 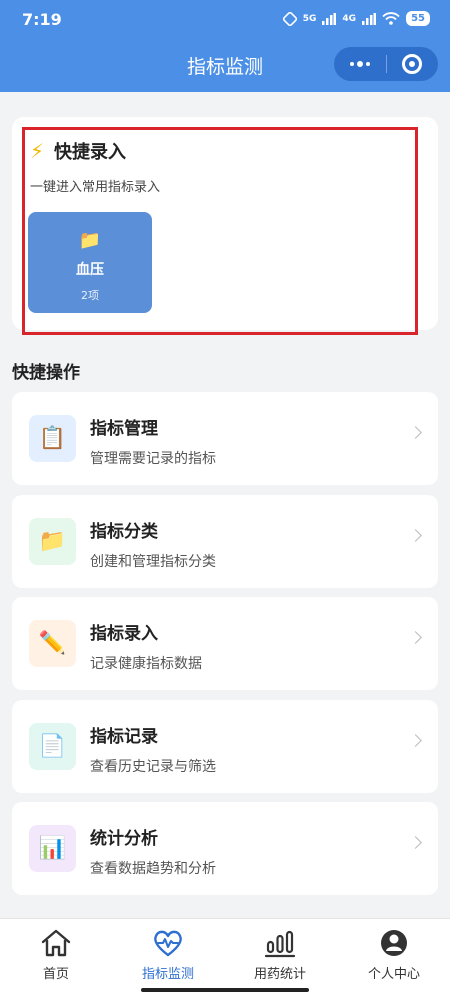 I want to click on tab-home: 首页, so click(x=56, y=957).